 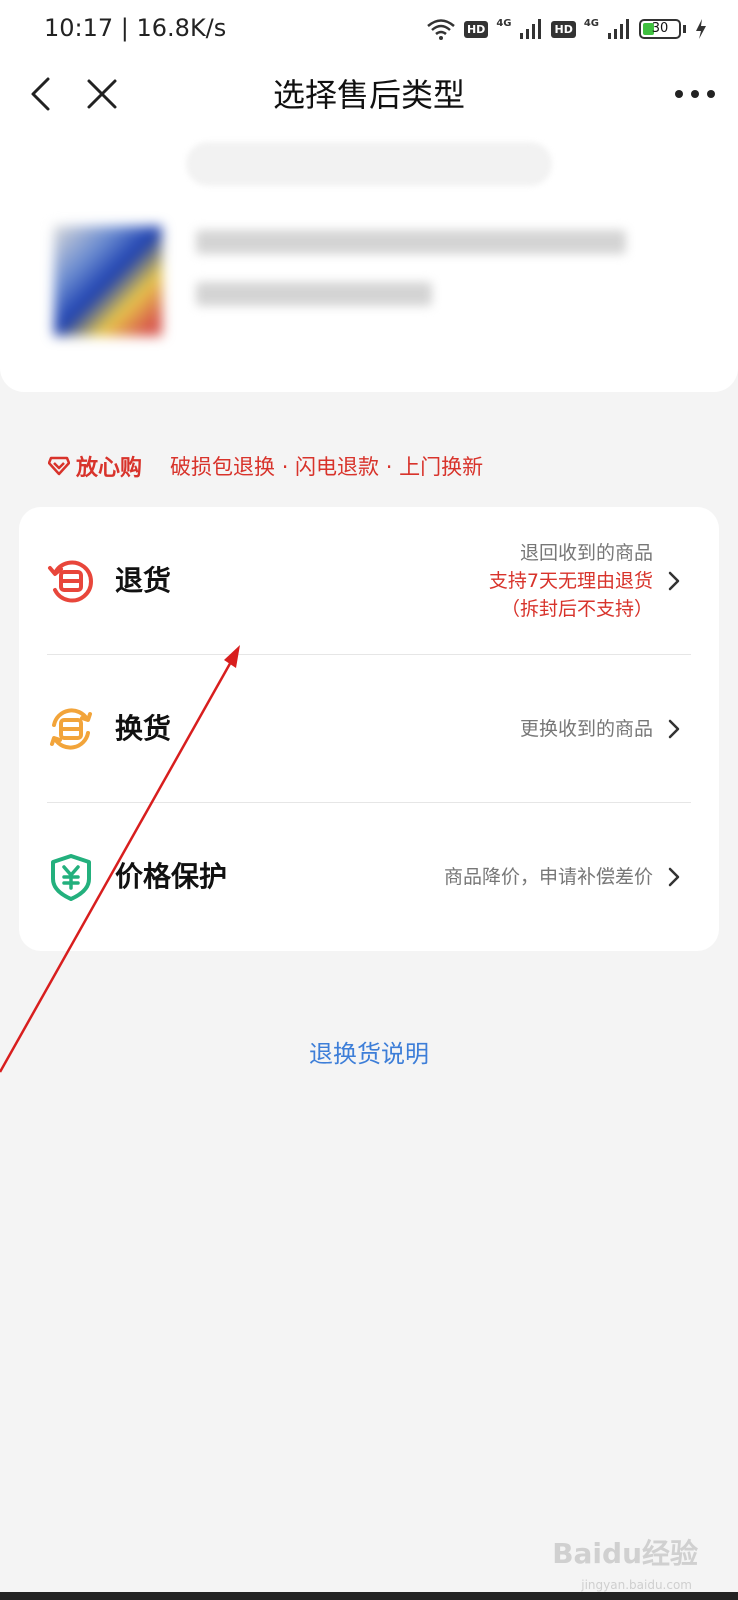 What do you see at coordinates (369, 30) in the screenshot?
I see `status-bar: 10:17 | 16.8K/s HD 4G HD 4G 30` at bounding box center [369, 30].